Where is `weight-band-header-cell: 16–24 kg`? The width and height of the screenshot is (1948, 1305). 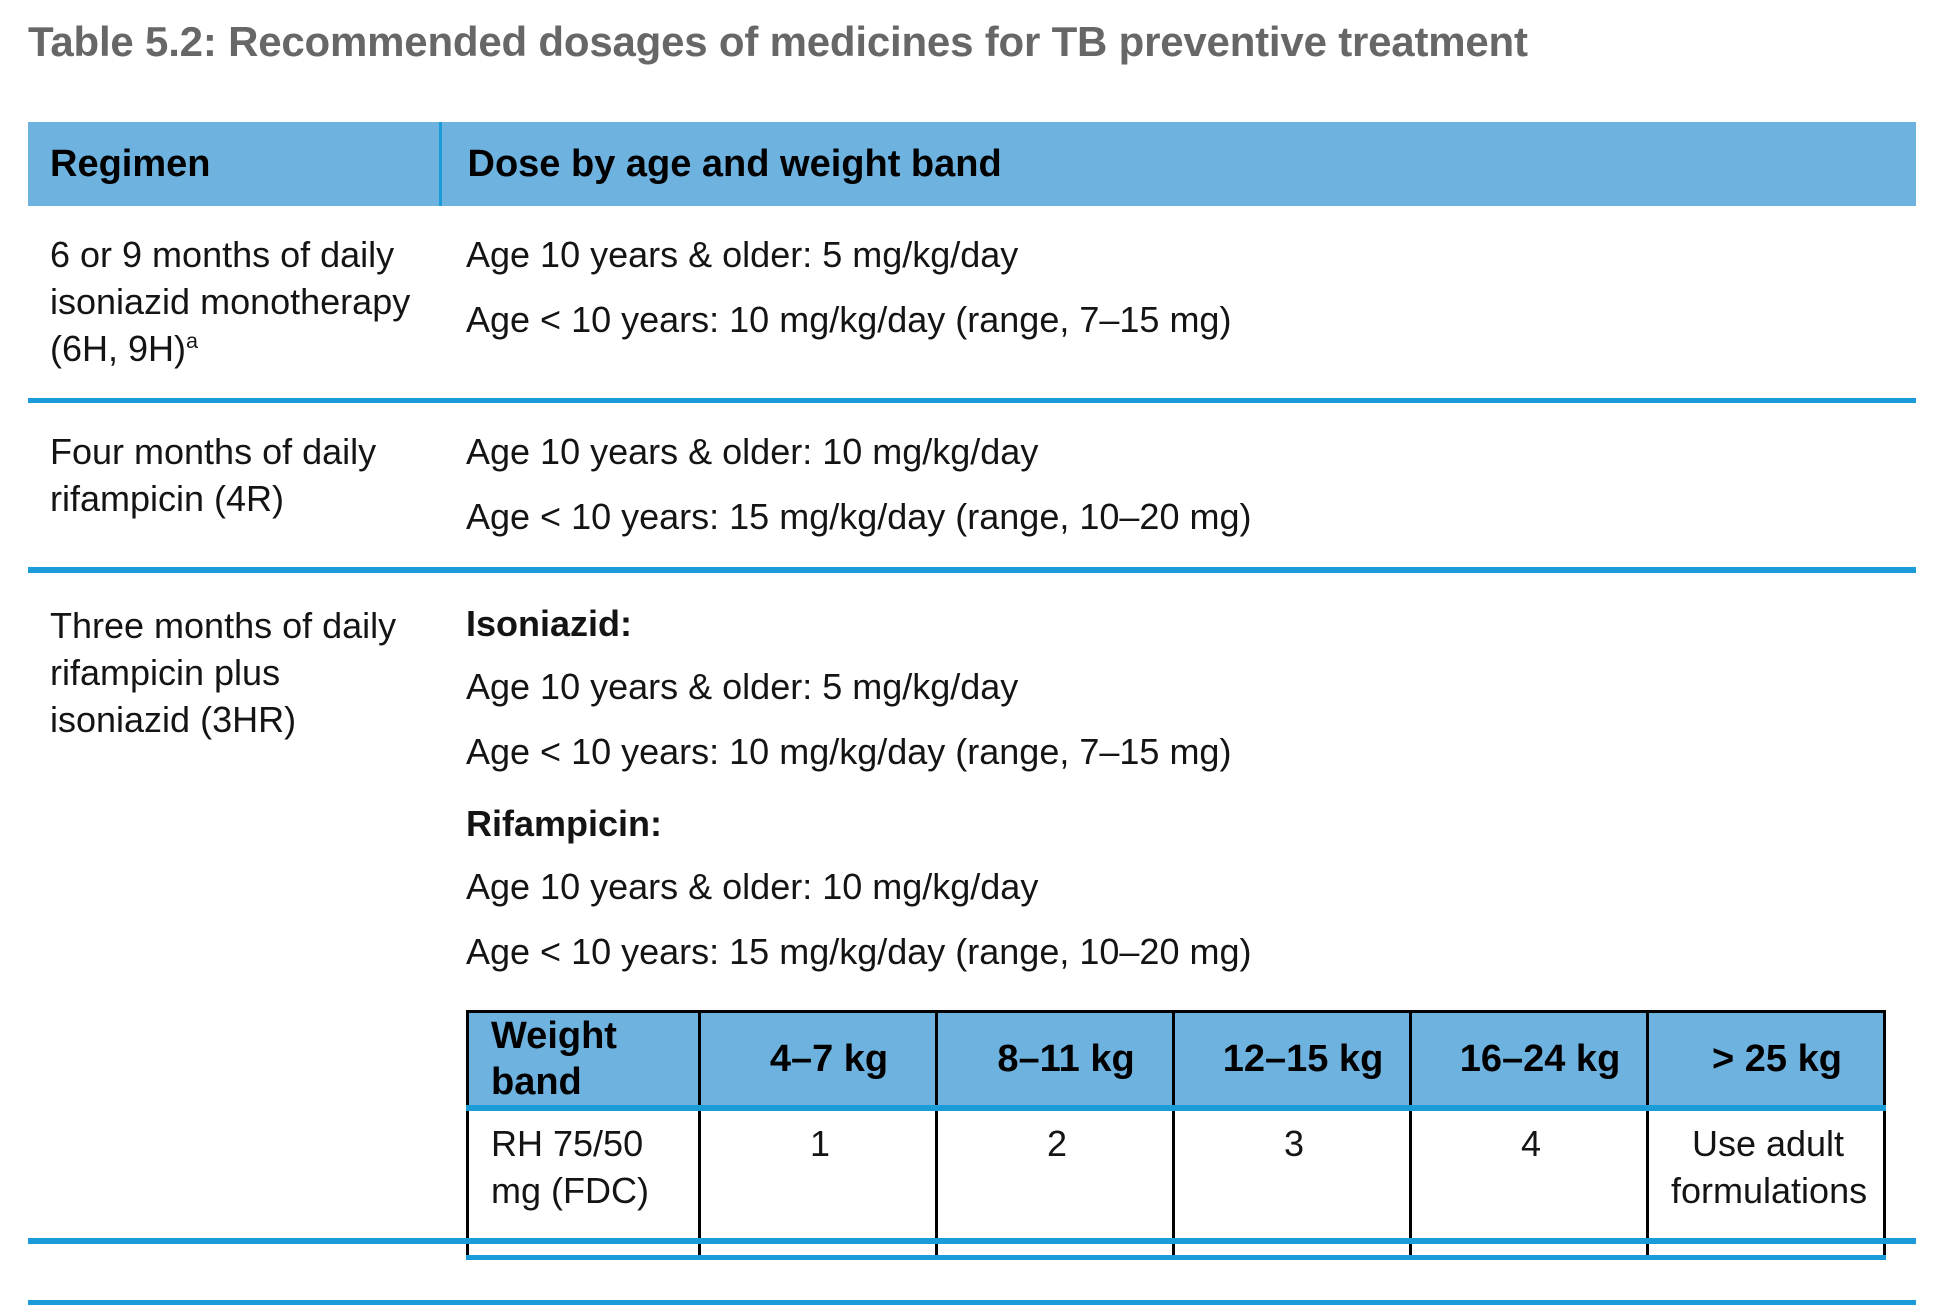 weight-band-header-cell: 16–24 kg is located at coordinates (1529, 1060).